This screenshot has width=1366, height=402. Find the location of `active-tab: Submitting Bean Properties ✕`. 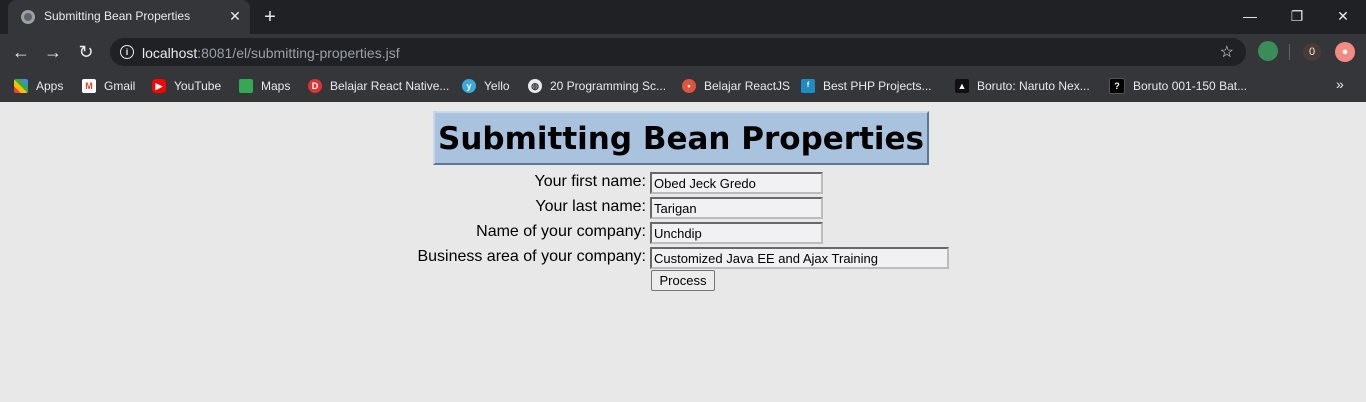

active-tab: Submitting Bean Properties ✕ is located at coordinates (129, 17).